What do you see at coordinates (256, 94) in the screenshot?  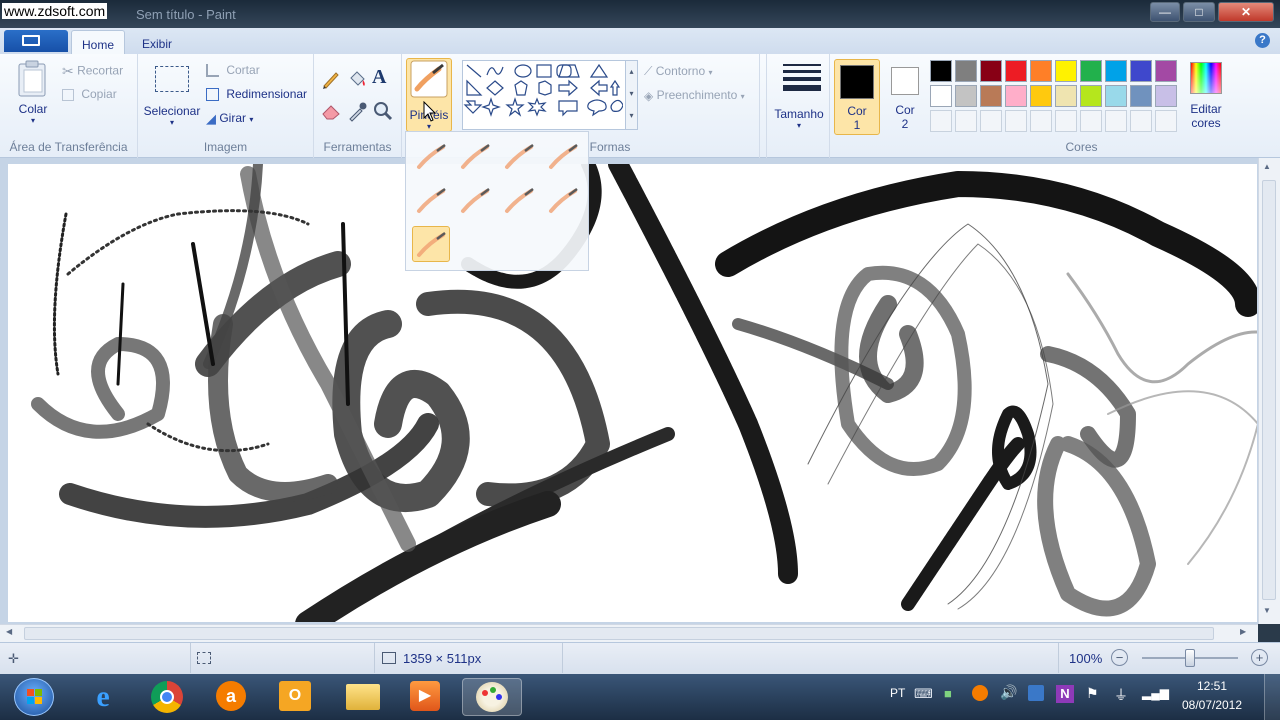 I see `resize-button: Redimensionar` at bounding box center [256, 94].